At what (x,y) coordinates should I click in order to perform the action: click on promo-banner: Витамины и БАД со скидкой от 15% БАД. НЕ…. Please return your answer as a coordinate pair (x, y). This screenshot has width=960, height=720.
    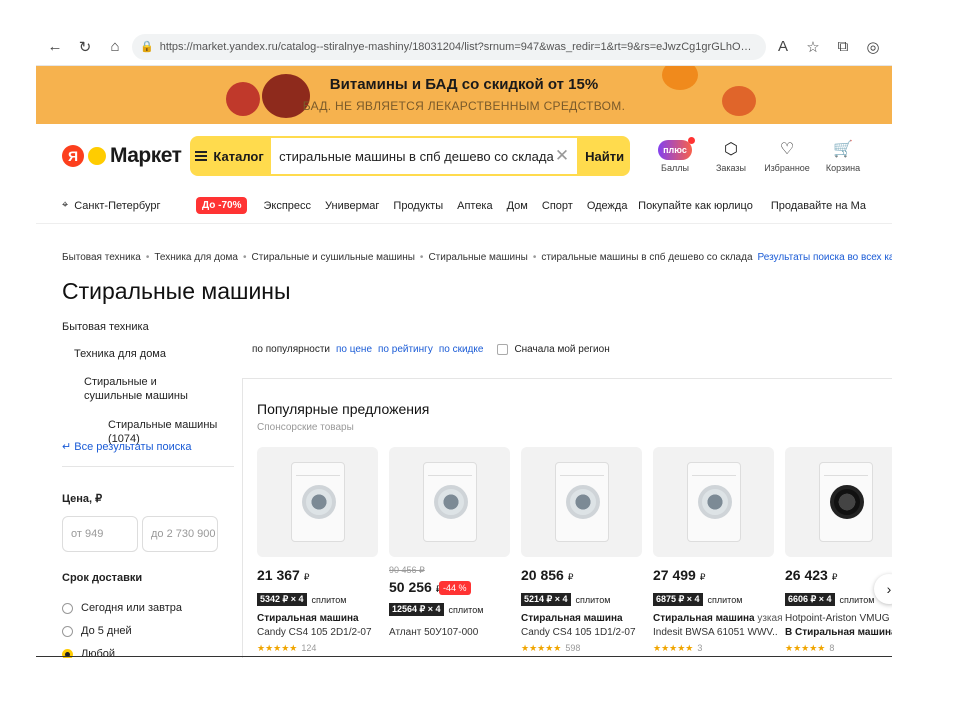
    Looking at the image, I should click on (464, 95).